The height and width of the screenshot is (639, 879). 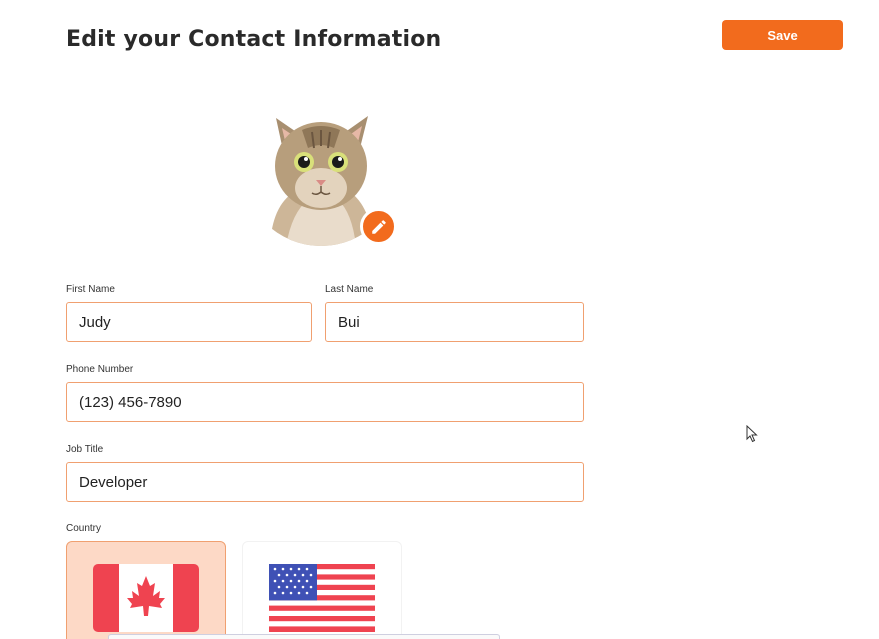 I want to click on first-name-field, so click(x=189, y=322).